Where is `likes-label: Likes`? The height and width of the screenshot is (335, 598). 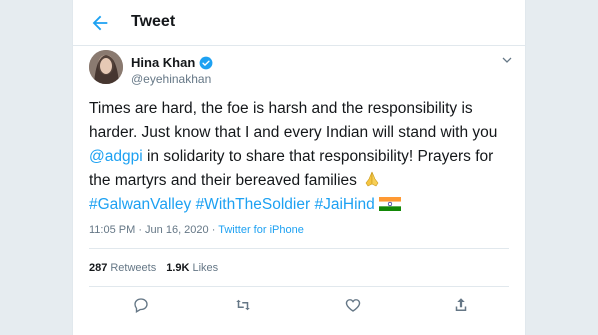
likes-label: Likes is located at coordinates (205, 268).